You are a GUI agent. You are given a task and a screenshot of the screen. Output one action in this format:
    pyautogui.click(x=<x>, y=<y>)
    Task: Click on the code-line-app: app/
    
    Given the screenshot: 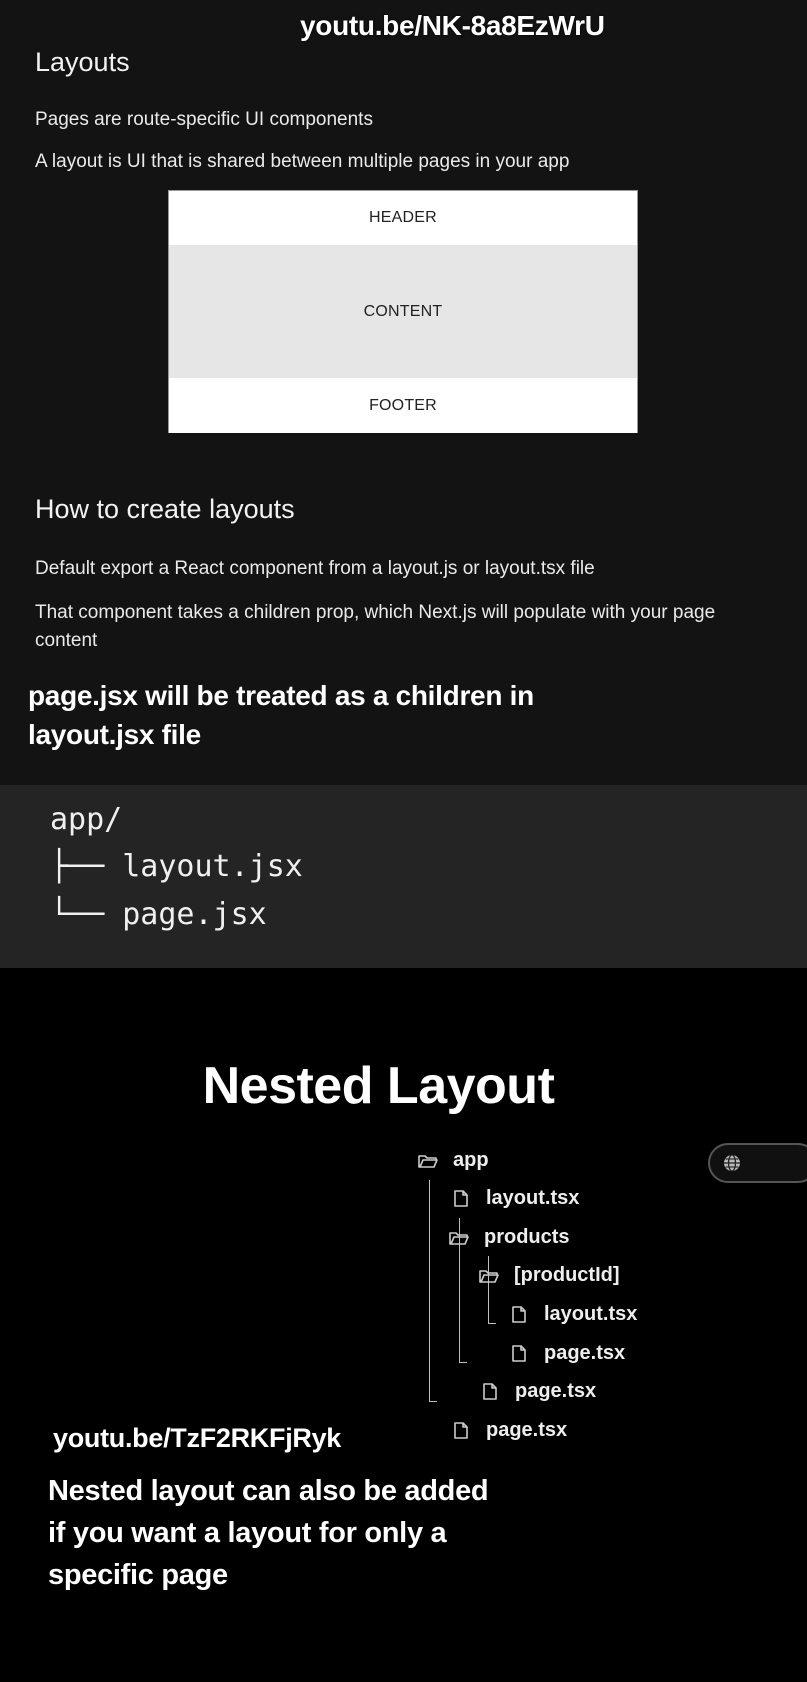 What is the action you would take?
    pyautogui.click(x=86, y=819)
    